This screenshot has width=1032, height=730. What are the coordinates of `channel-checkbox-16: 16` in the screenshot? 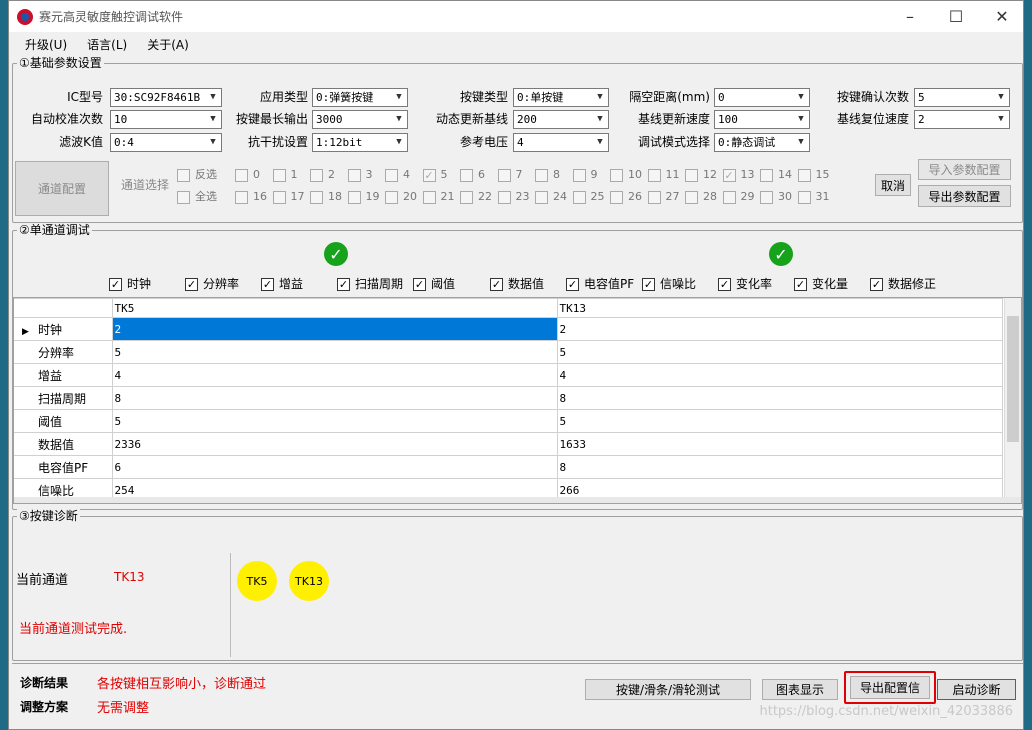 It's located at (251, 197).